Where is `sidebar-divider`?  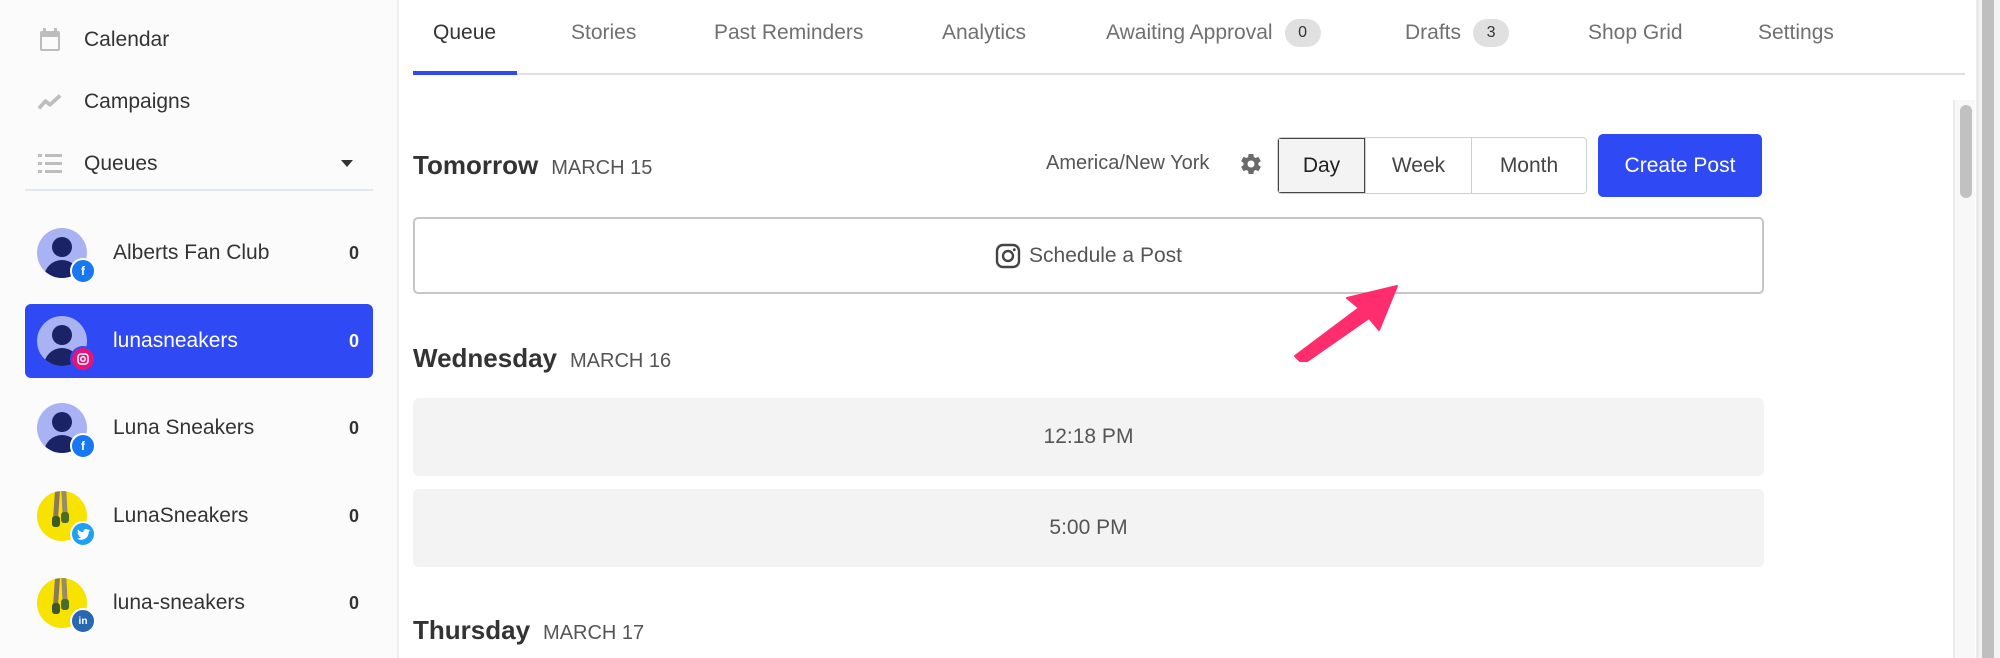 sidebar-divider is located at coordinates (199, 190).